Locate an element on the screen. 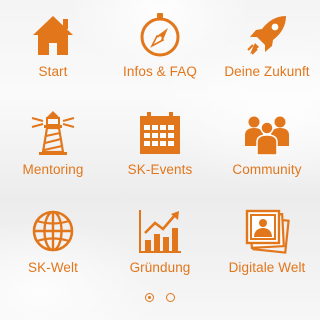 This screenshot has width=320, height=320. growth-chart-icon is located at coordinates (160, 231).